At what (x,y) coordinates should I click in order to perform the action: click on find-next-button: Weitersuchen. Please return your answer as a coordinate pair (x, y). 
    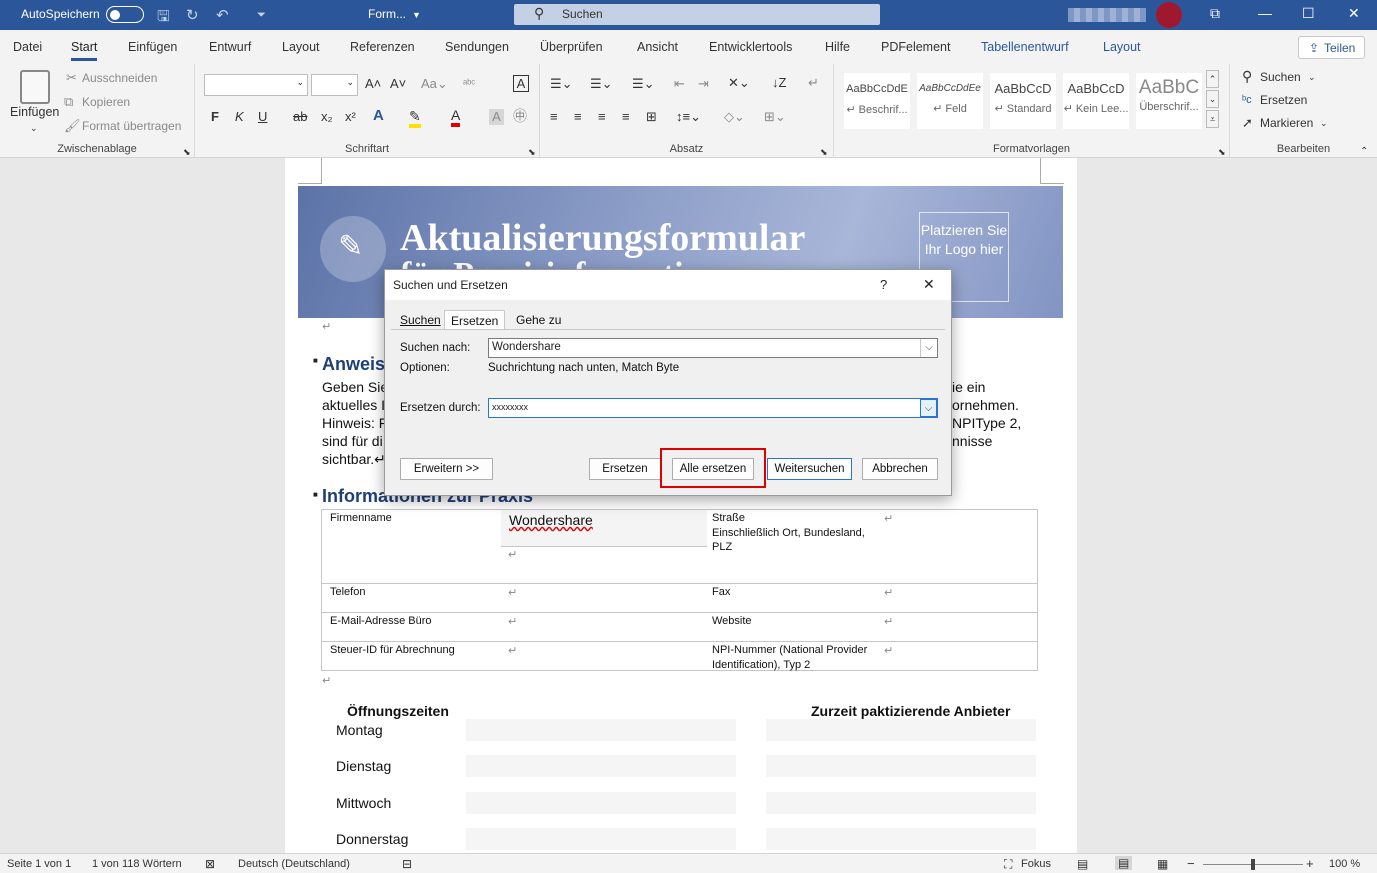
    Looking at the image, I should click on (809, 469).